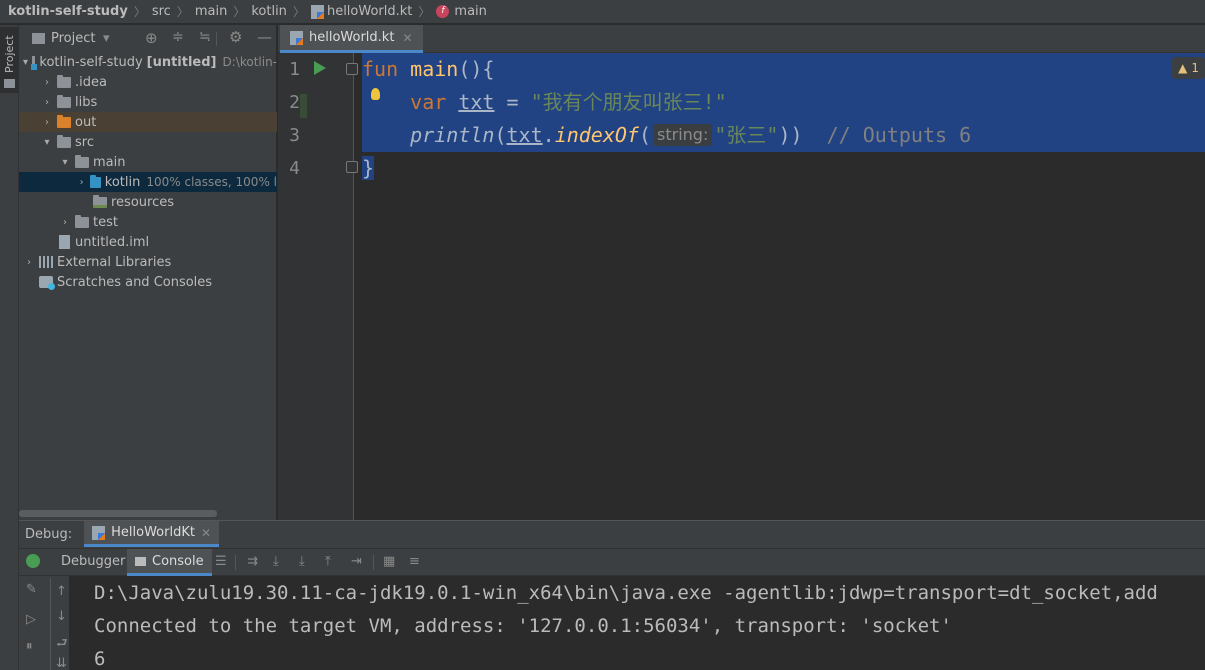 The image size is (1205, 670). I want to click on function-call: indexOf, so click(596, 135).